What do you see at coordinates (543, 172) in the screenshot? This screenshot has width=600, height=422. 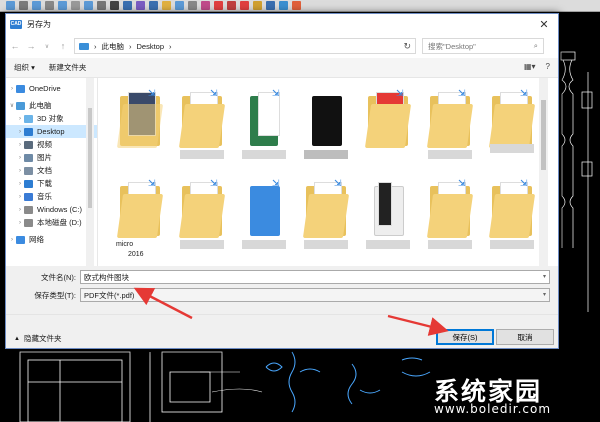 I see `file-list-scrollbar` at bounding box center [543, 172].